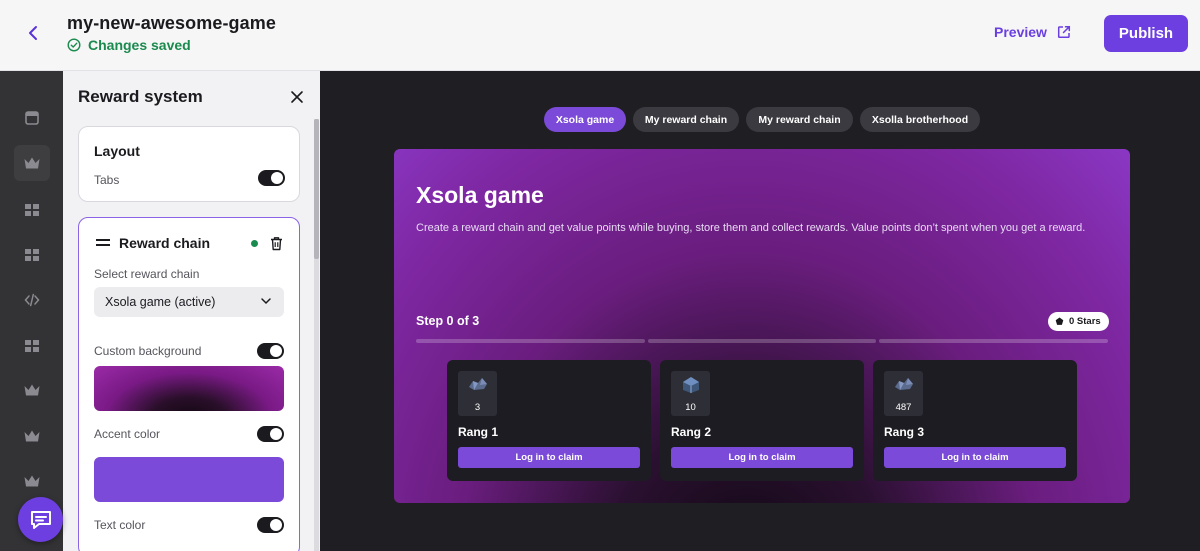  I want to click on reward-count: 10, so click(690, 407).